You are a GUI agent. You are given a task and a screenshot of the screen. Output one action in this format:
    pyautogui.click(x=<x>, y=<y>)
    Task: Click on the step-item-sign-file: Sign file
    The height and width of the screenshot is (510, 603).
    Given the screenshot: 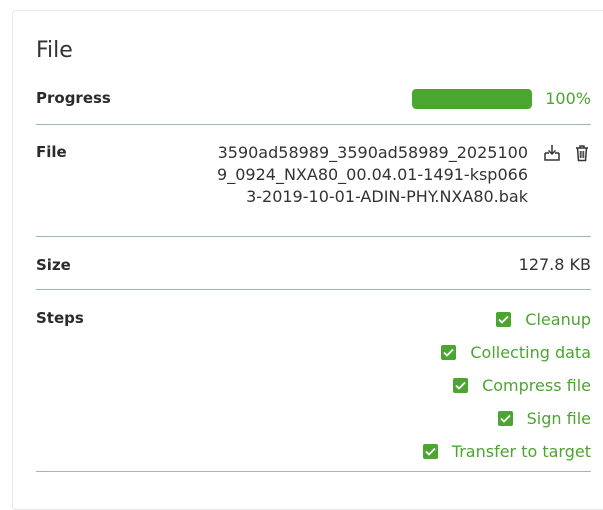 What is the action you would take?
    pyautogui.click(x=507, y=418)
    